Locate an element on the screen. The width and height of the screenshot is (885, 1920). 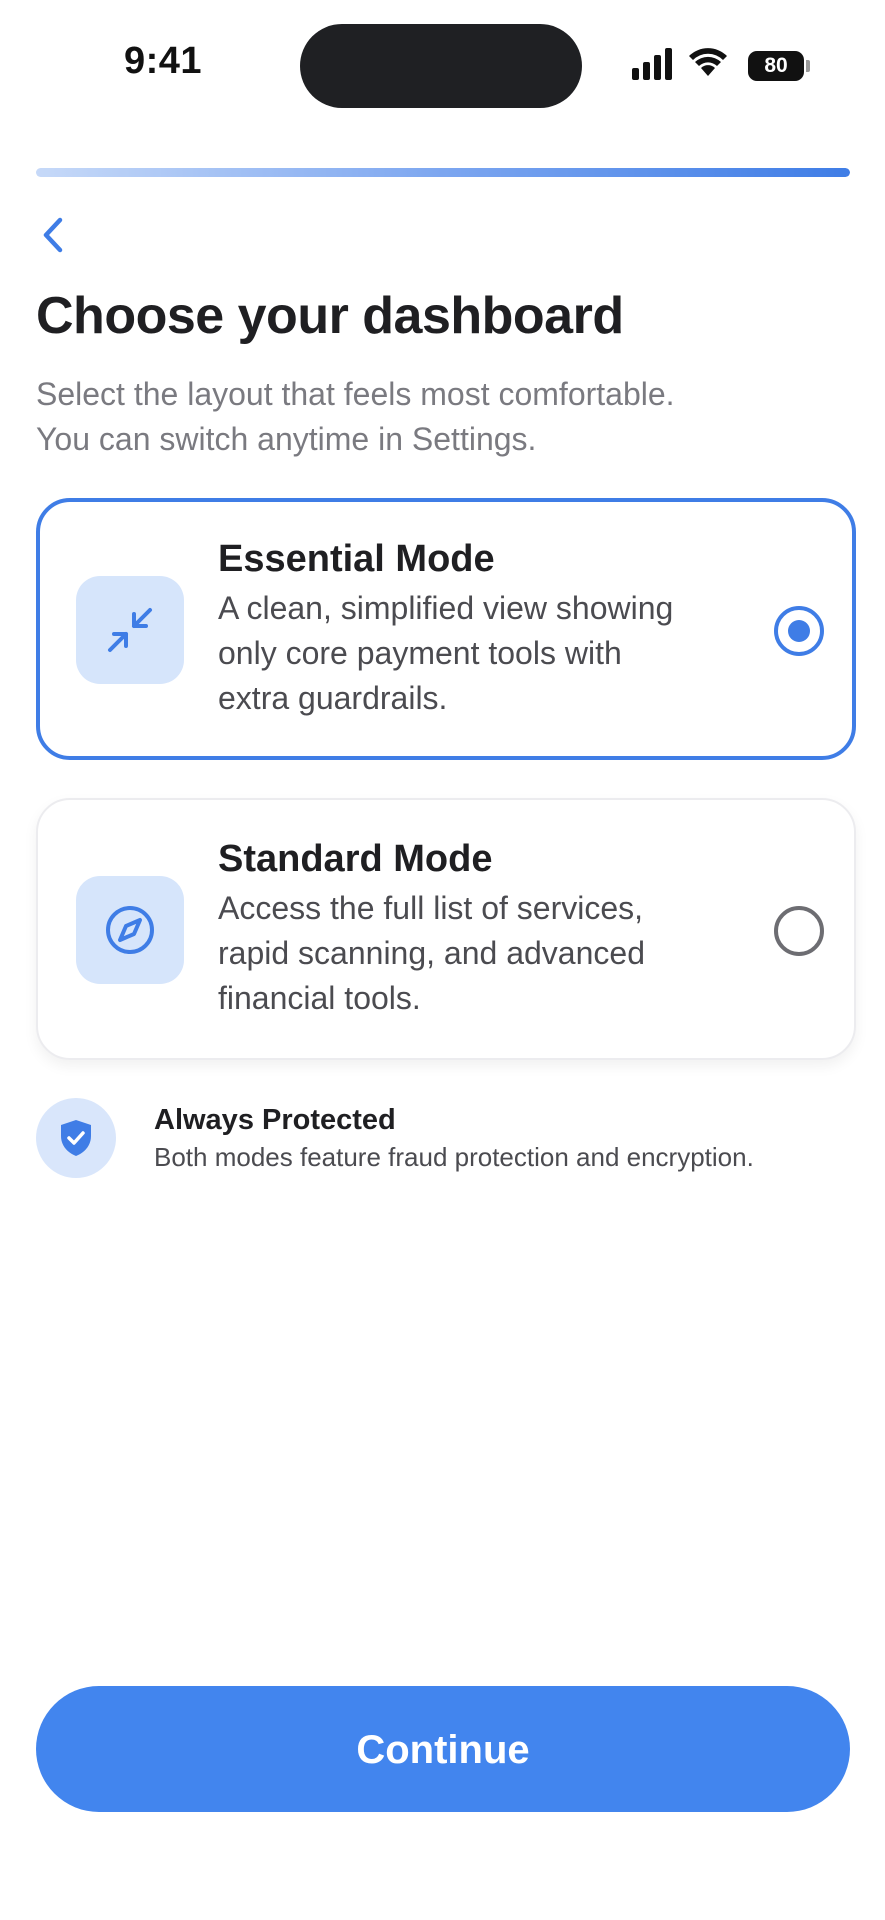
wifi-icon is located at coordinates (708, 62).